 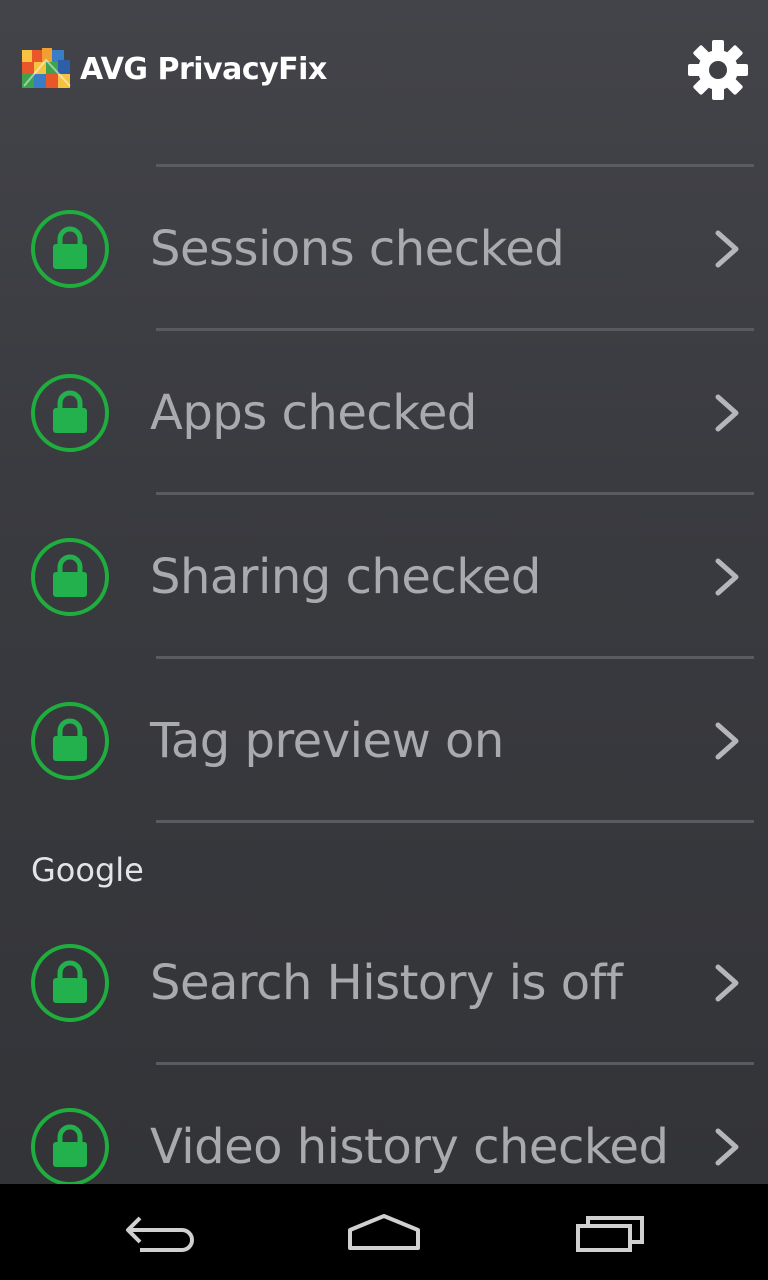 I want to click on list-divider, so click(x=455, y=165).